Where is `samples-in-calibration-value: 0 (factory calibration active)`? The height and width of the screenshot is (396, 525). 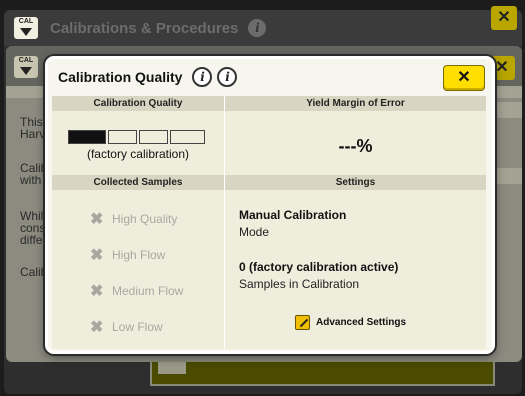 samples-in-calibration-value: 0 (factory calibration active) is located at coordinates (319, 267).